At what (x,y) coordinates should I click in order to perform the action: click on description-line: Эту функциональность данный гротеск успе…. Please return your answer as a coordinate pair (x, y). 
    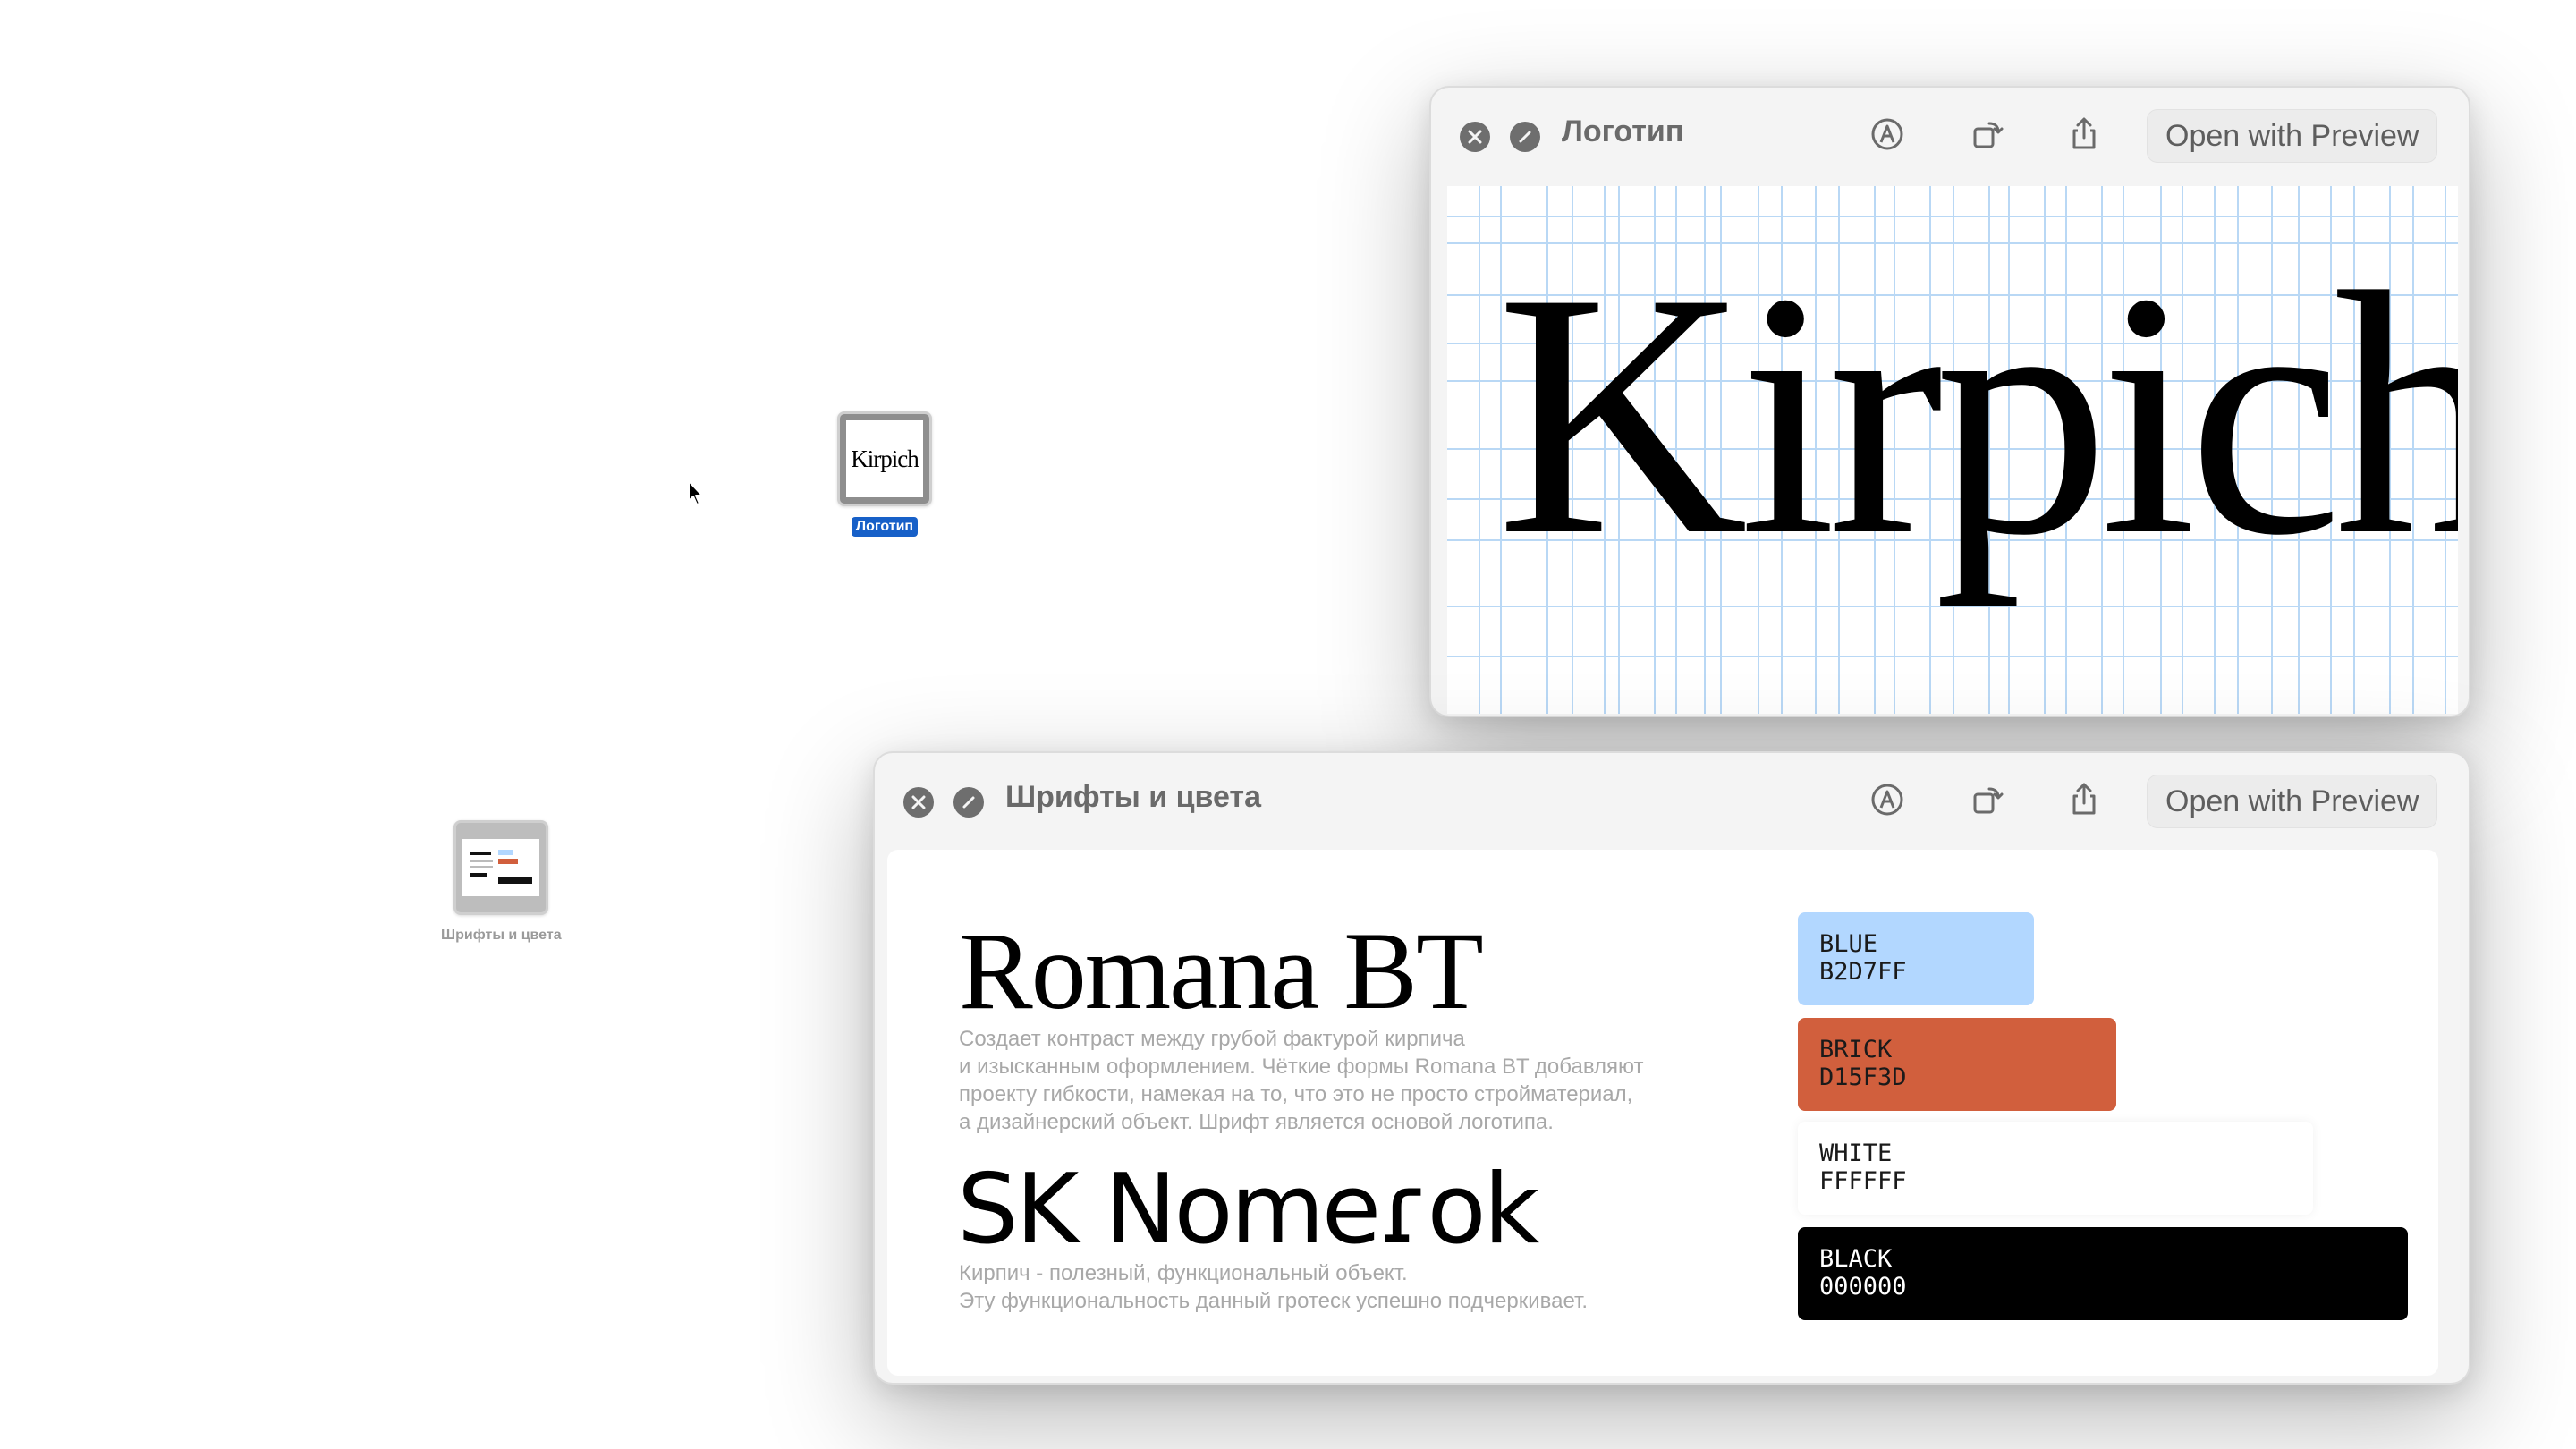
    Looking at the image, I should click on (1274, 1301).